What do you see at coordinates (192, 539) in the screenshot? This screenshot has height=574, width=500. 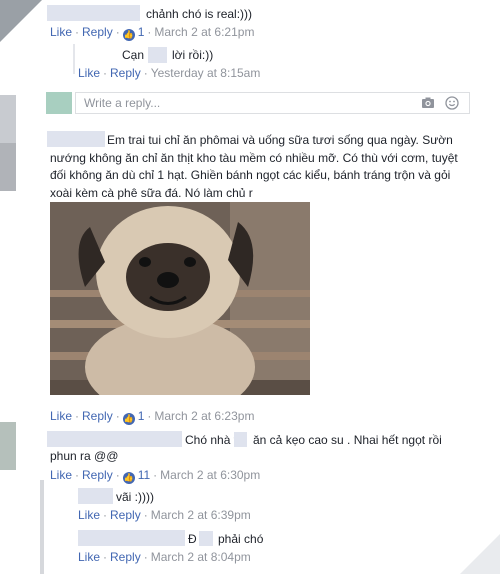 I see `comment-text-part-a: Đ` at bounding box center [192, 539].